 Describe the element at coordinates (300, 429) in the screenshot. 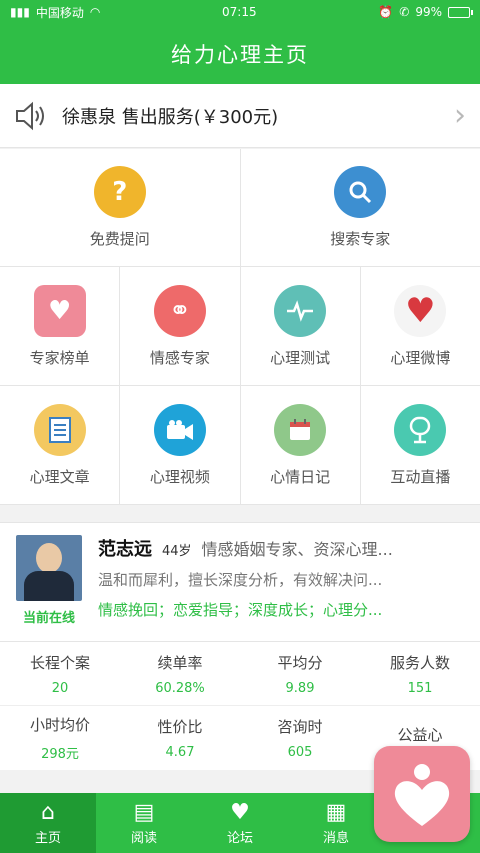

I see `calendar-icon` at that location.